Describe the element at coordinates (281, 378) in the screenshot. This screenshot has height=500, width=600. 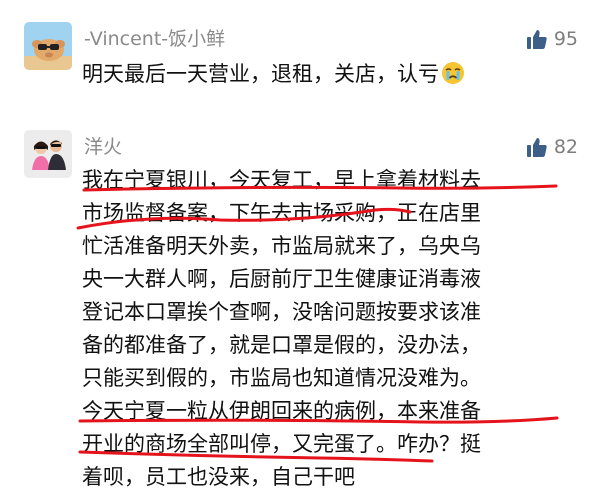
I see `comment-line: 只能买到假的，市监局也知道情况没难为。` at that location.